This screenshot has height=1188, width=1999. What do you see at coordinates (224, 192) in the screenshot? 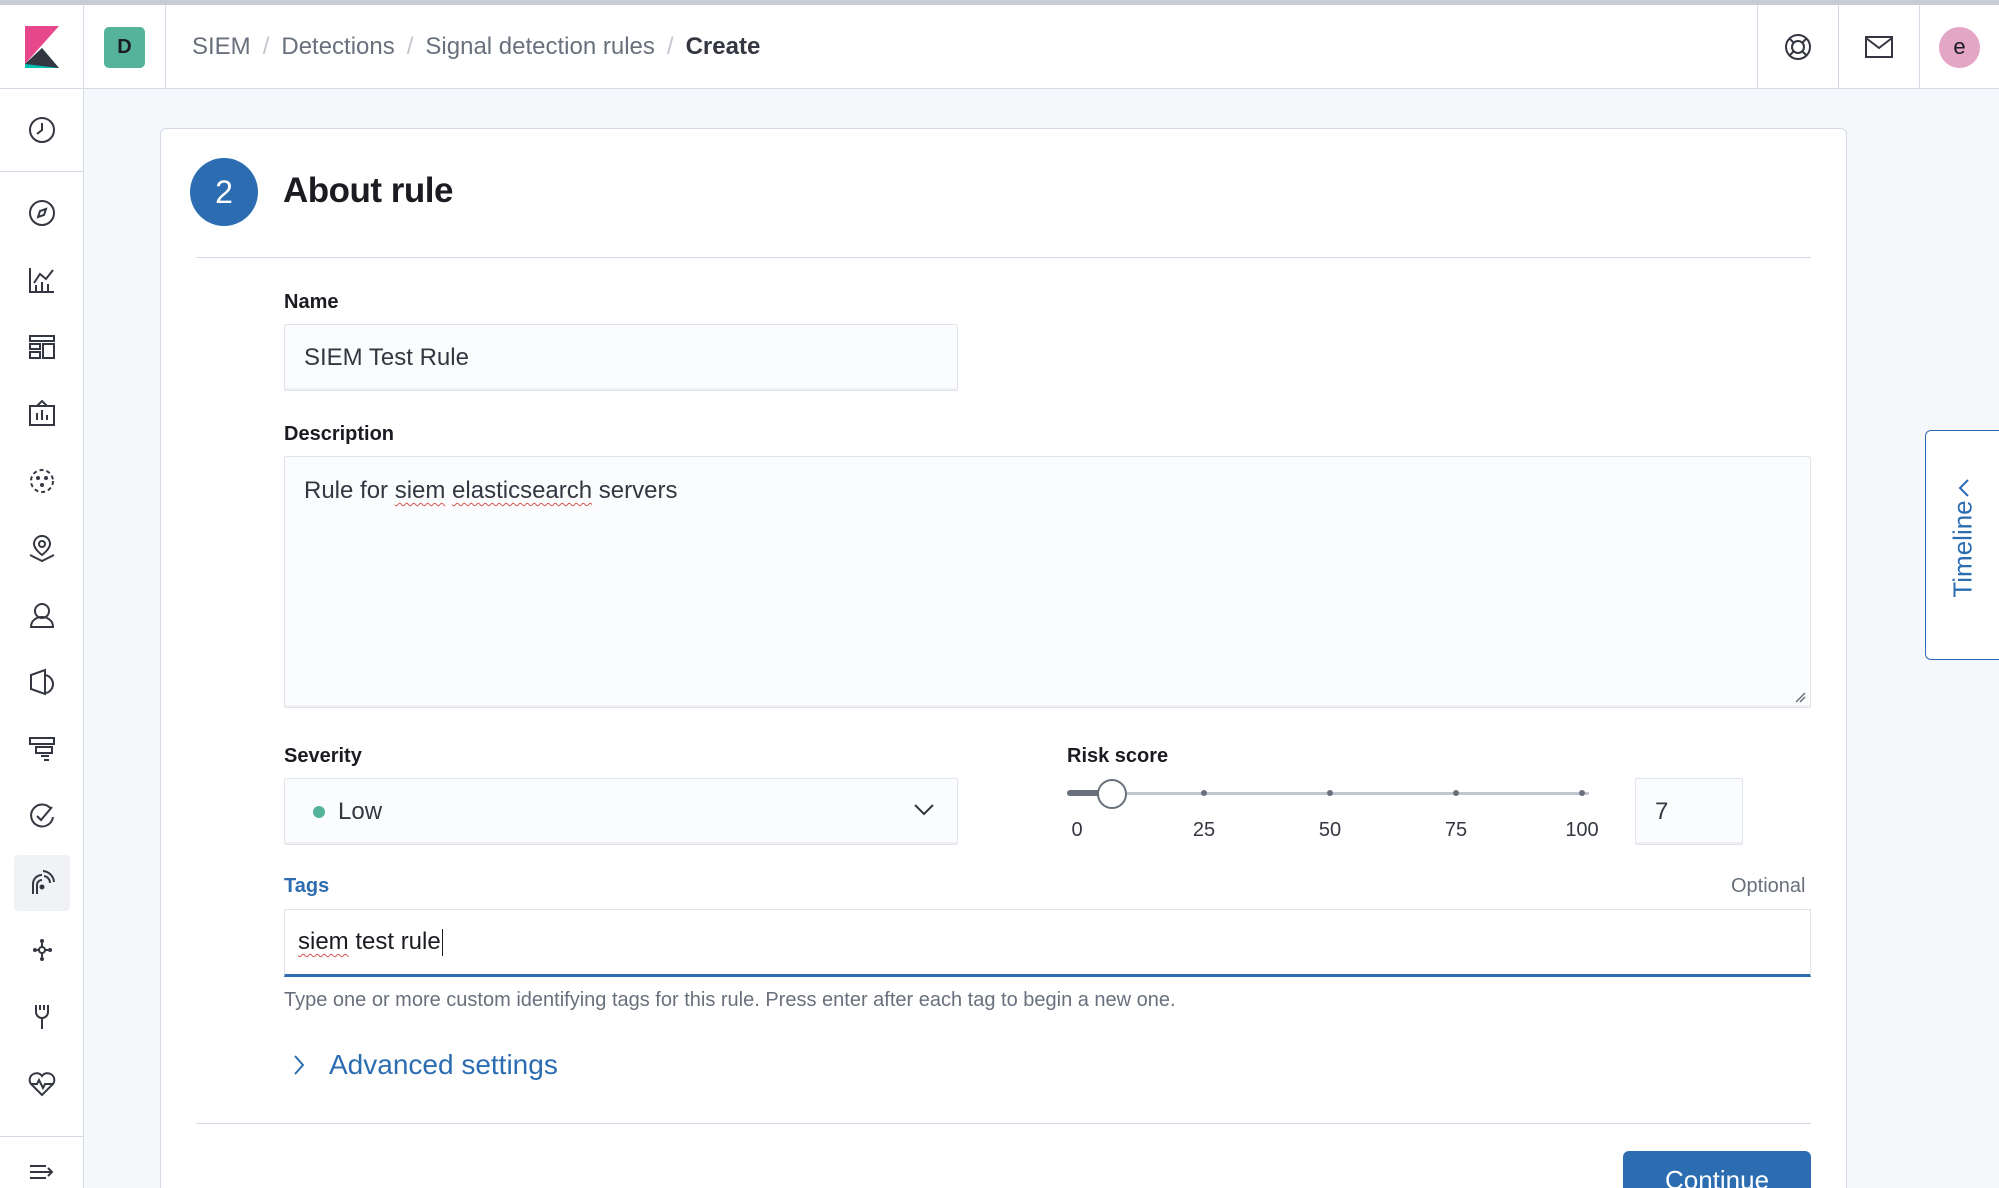
I see `step-number: 2` at bounding box center [224, 192].